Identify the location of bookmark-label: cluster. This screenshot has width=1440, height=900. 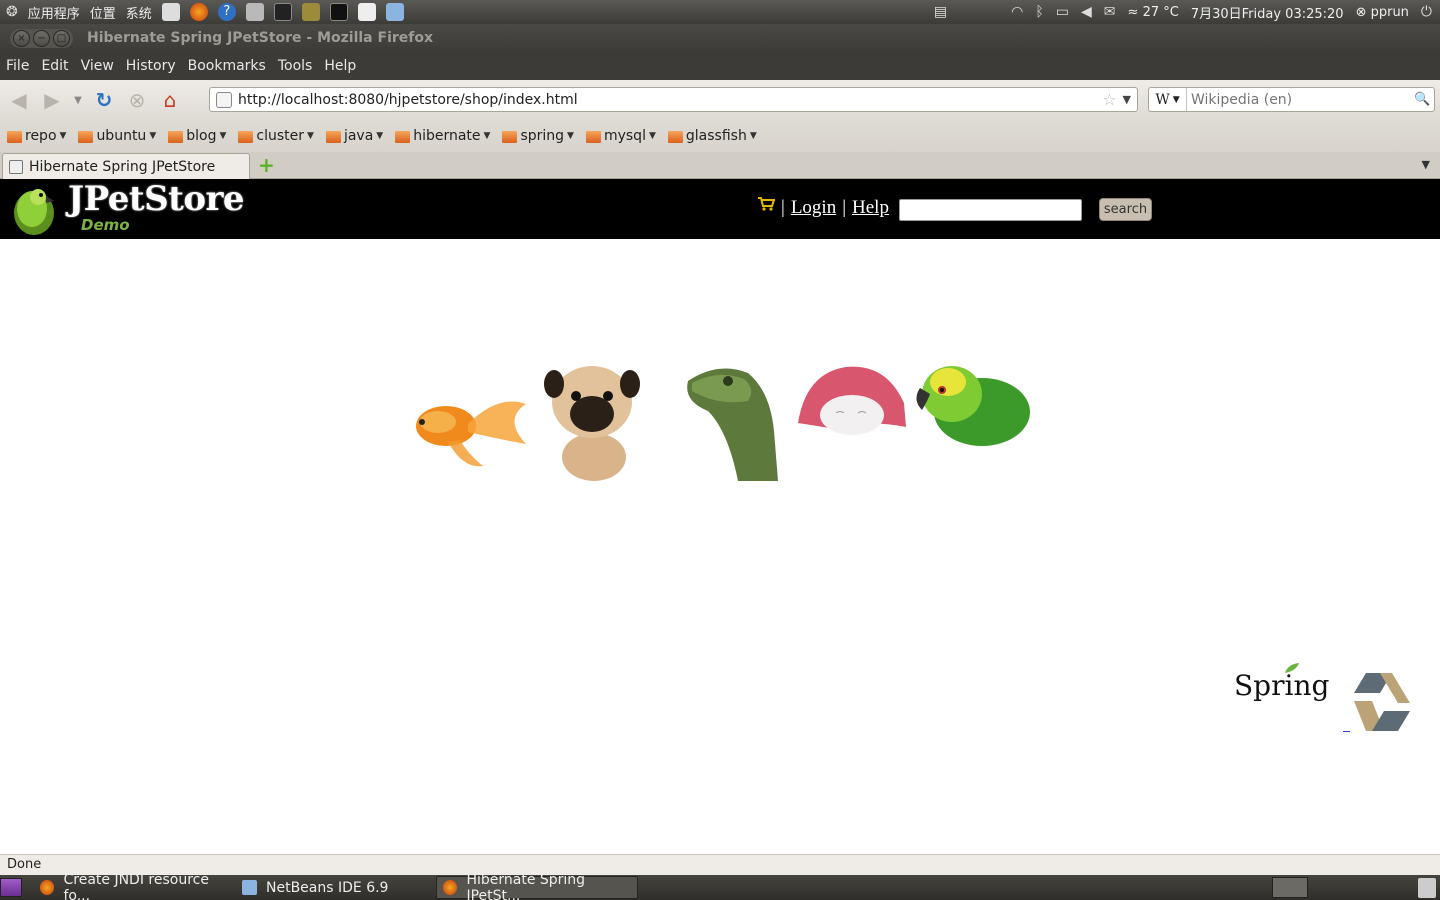
(280, 136).